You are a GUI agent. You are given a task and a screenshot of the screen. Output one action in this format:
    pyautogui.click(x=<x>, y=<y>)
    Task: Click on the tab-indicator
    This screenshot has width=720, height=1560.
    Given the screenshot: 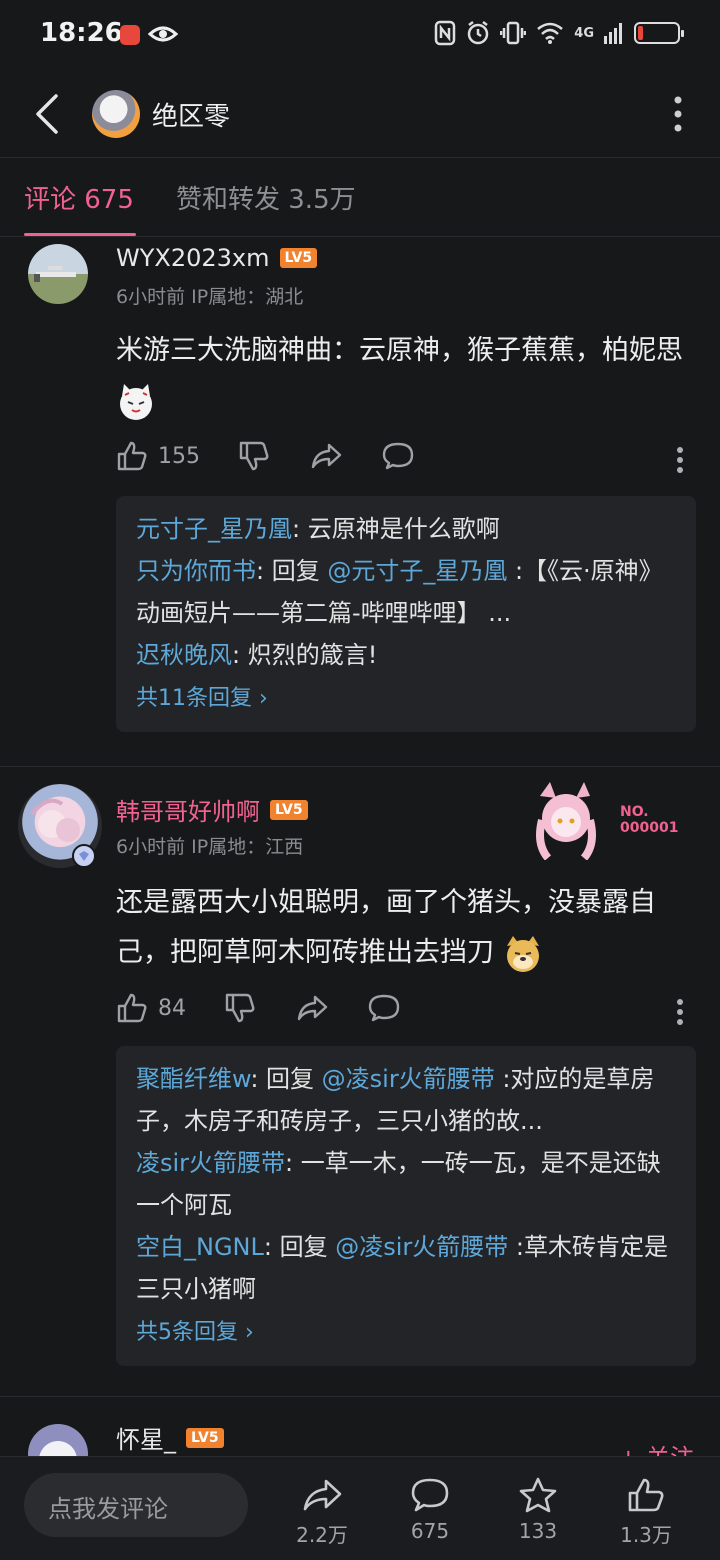 What is the action you would take?
    pyautogui.click(x=80, y=234)
    